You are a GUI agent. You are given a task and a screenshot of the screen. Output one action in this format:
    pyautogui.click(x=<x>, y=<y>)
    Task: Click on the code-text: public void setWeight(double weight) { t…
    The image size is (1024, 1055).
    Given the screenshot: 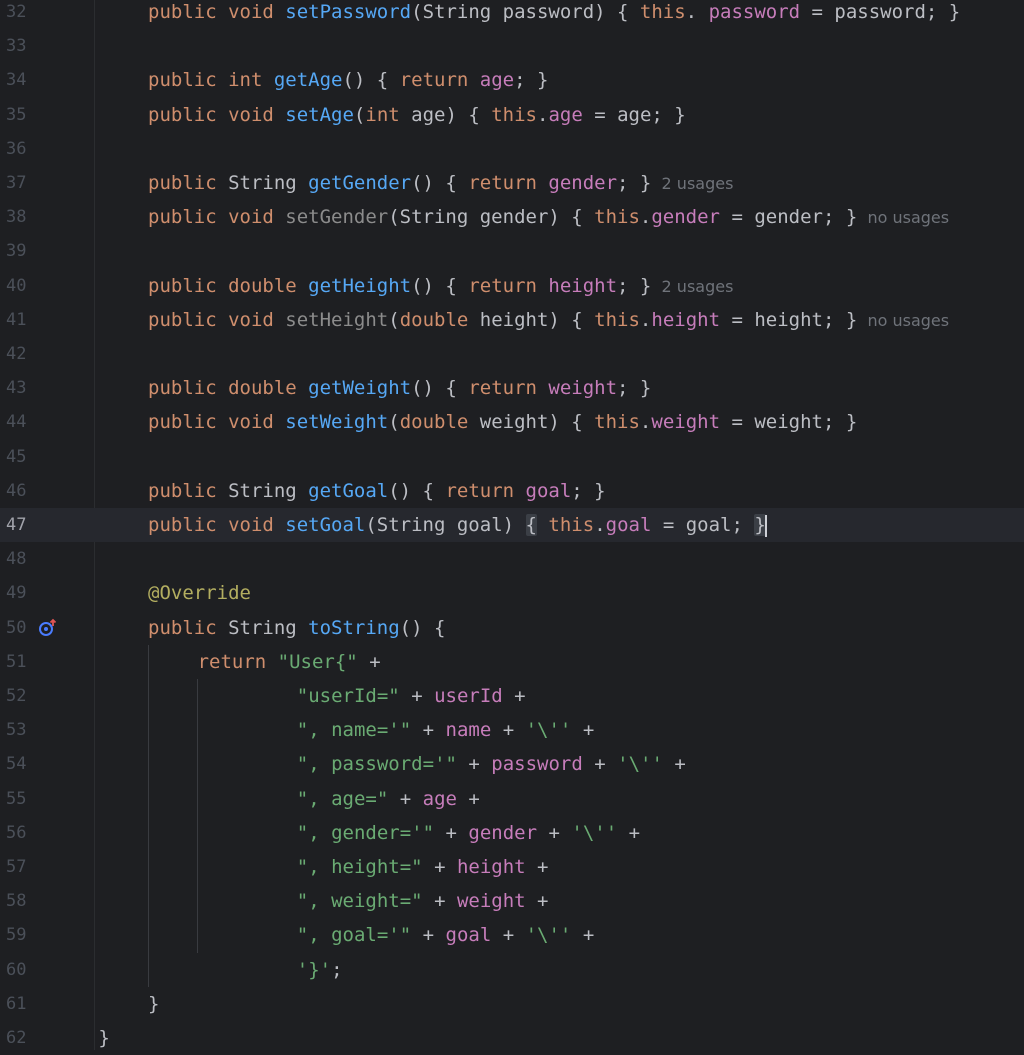 What is the action you would take?
    pyautogui.click(x=502, y=422)
    